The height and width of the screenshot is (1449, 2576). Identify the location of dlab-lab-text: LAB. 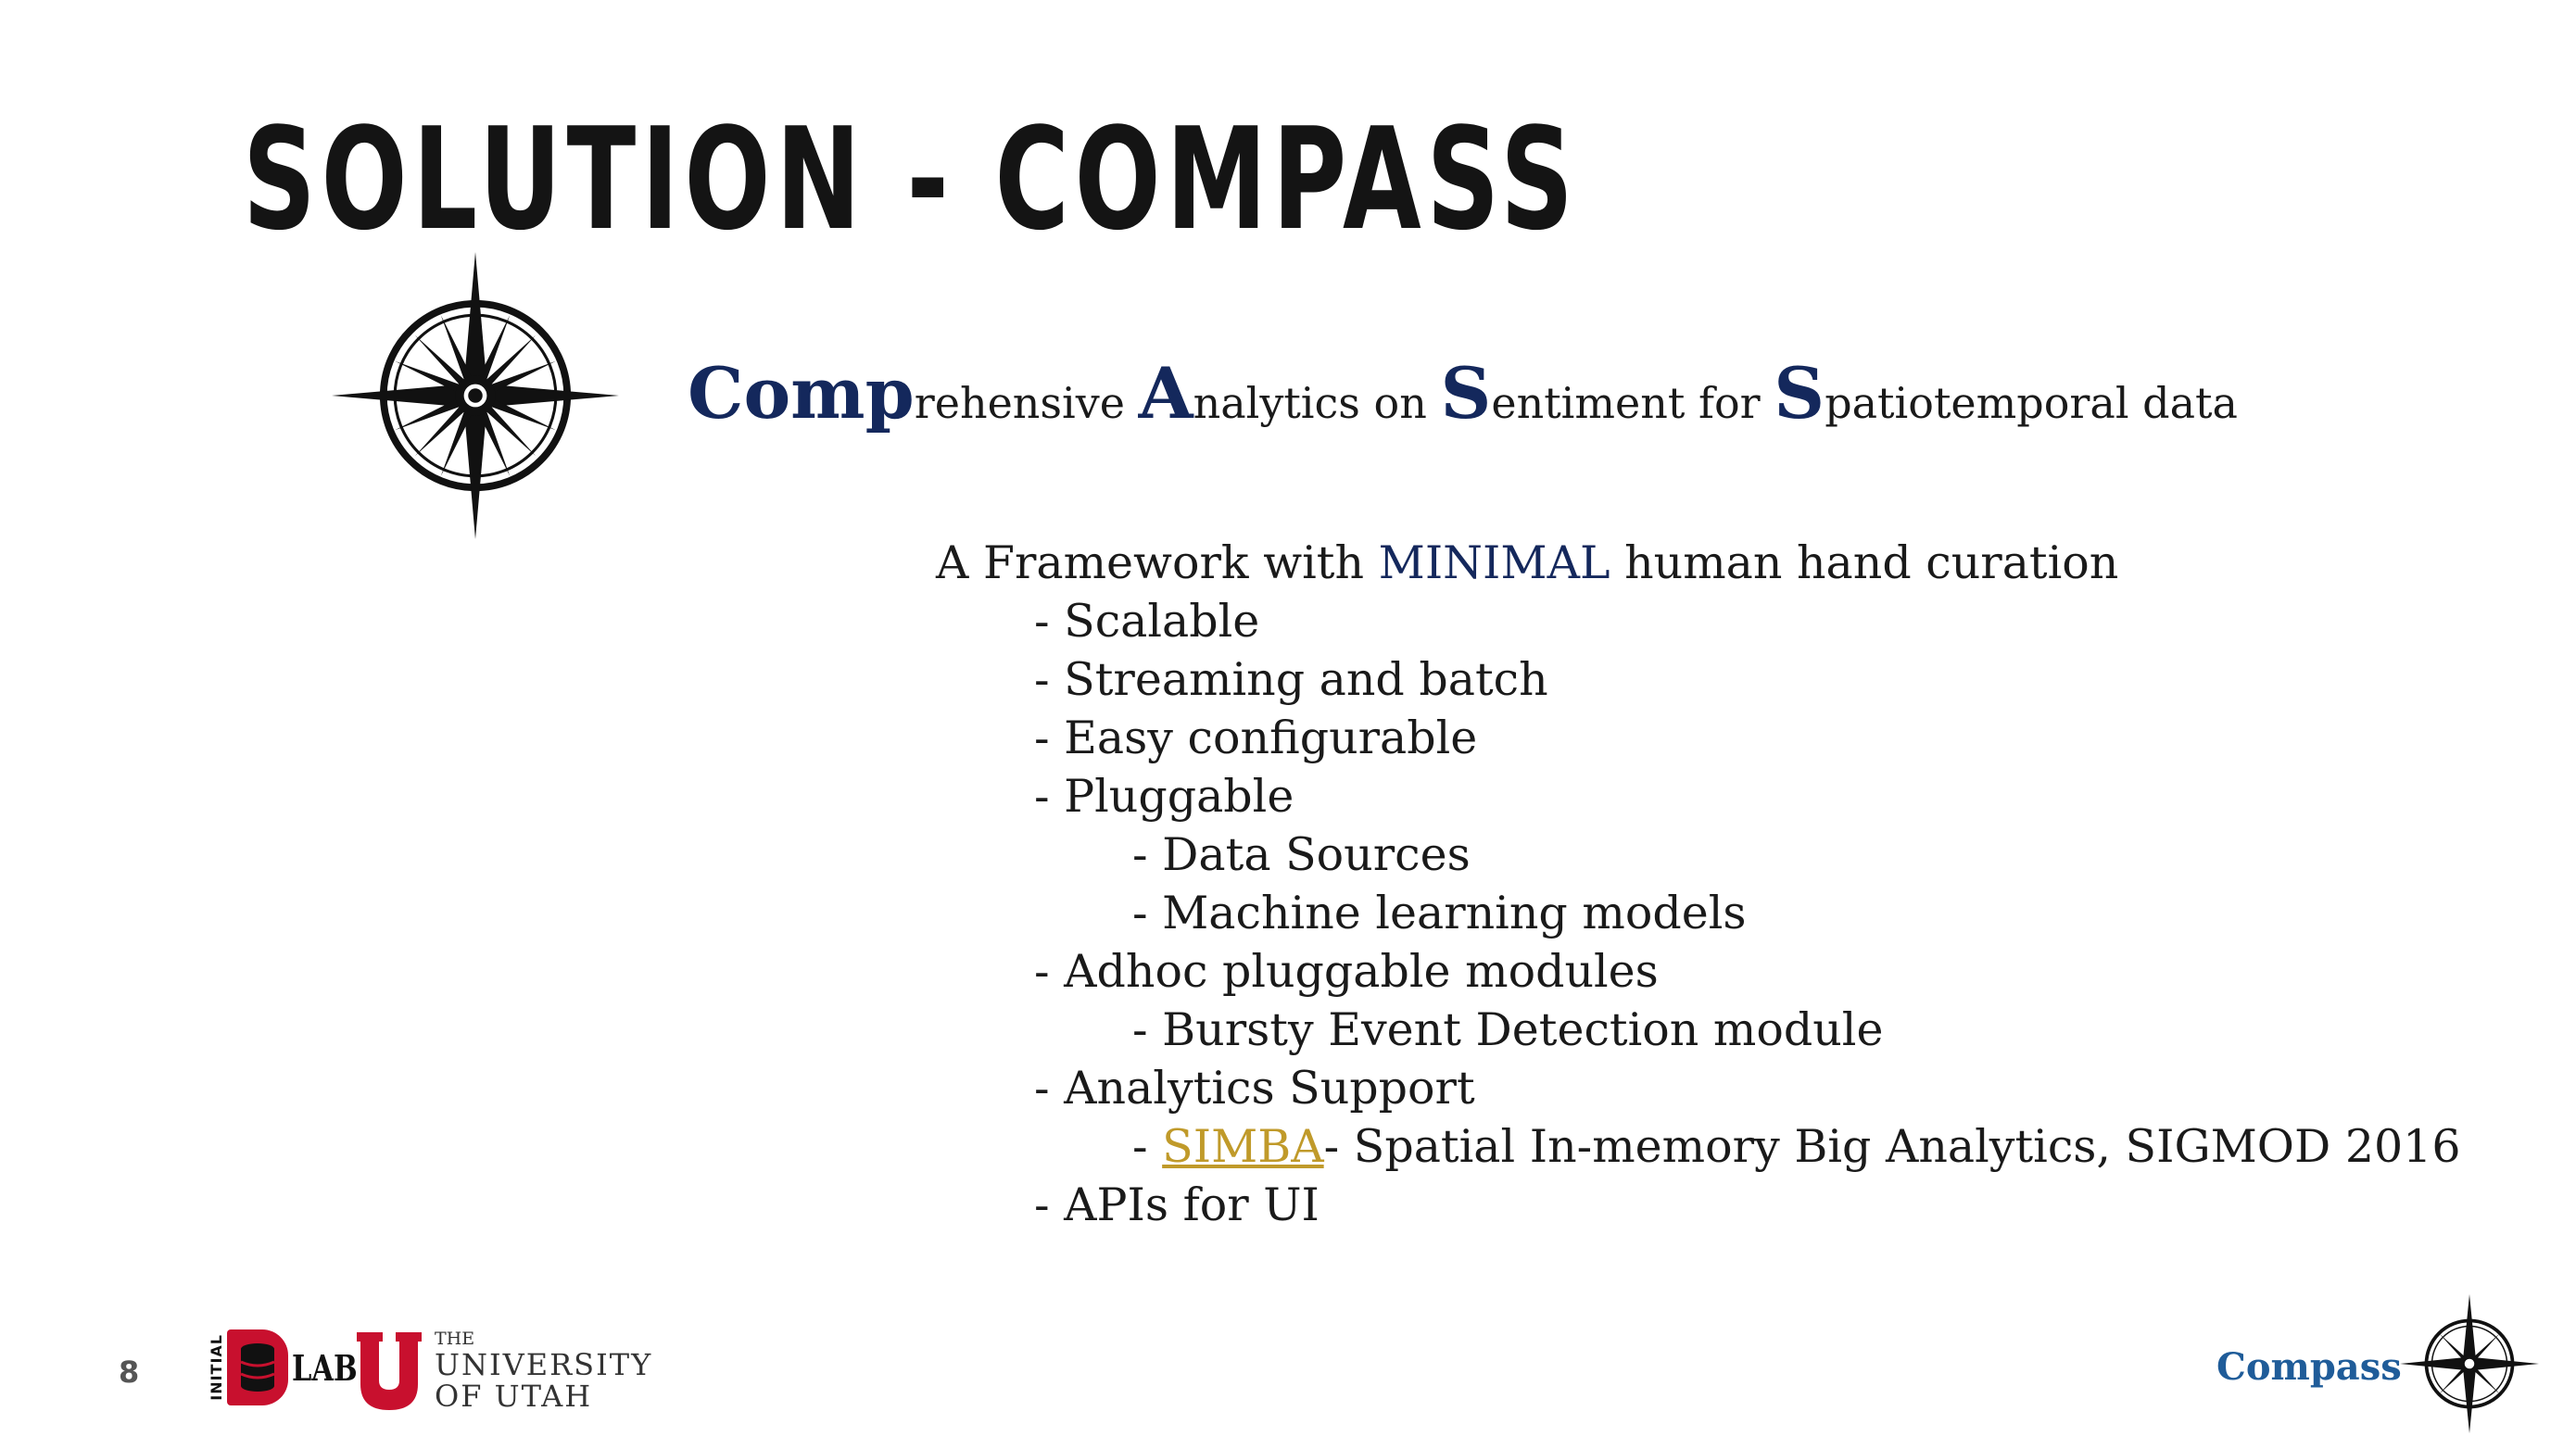
(325, 1367).